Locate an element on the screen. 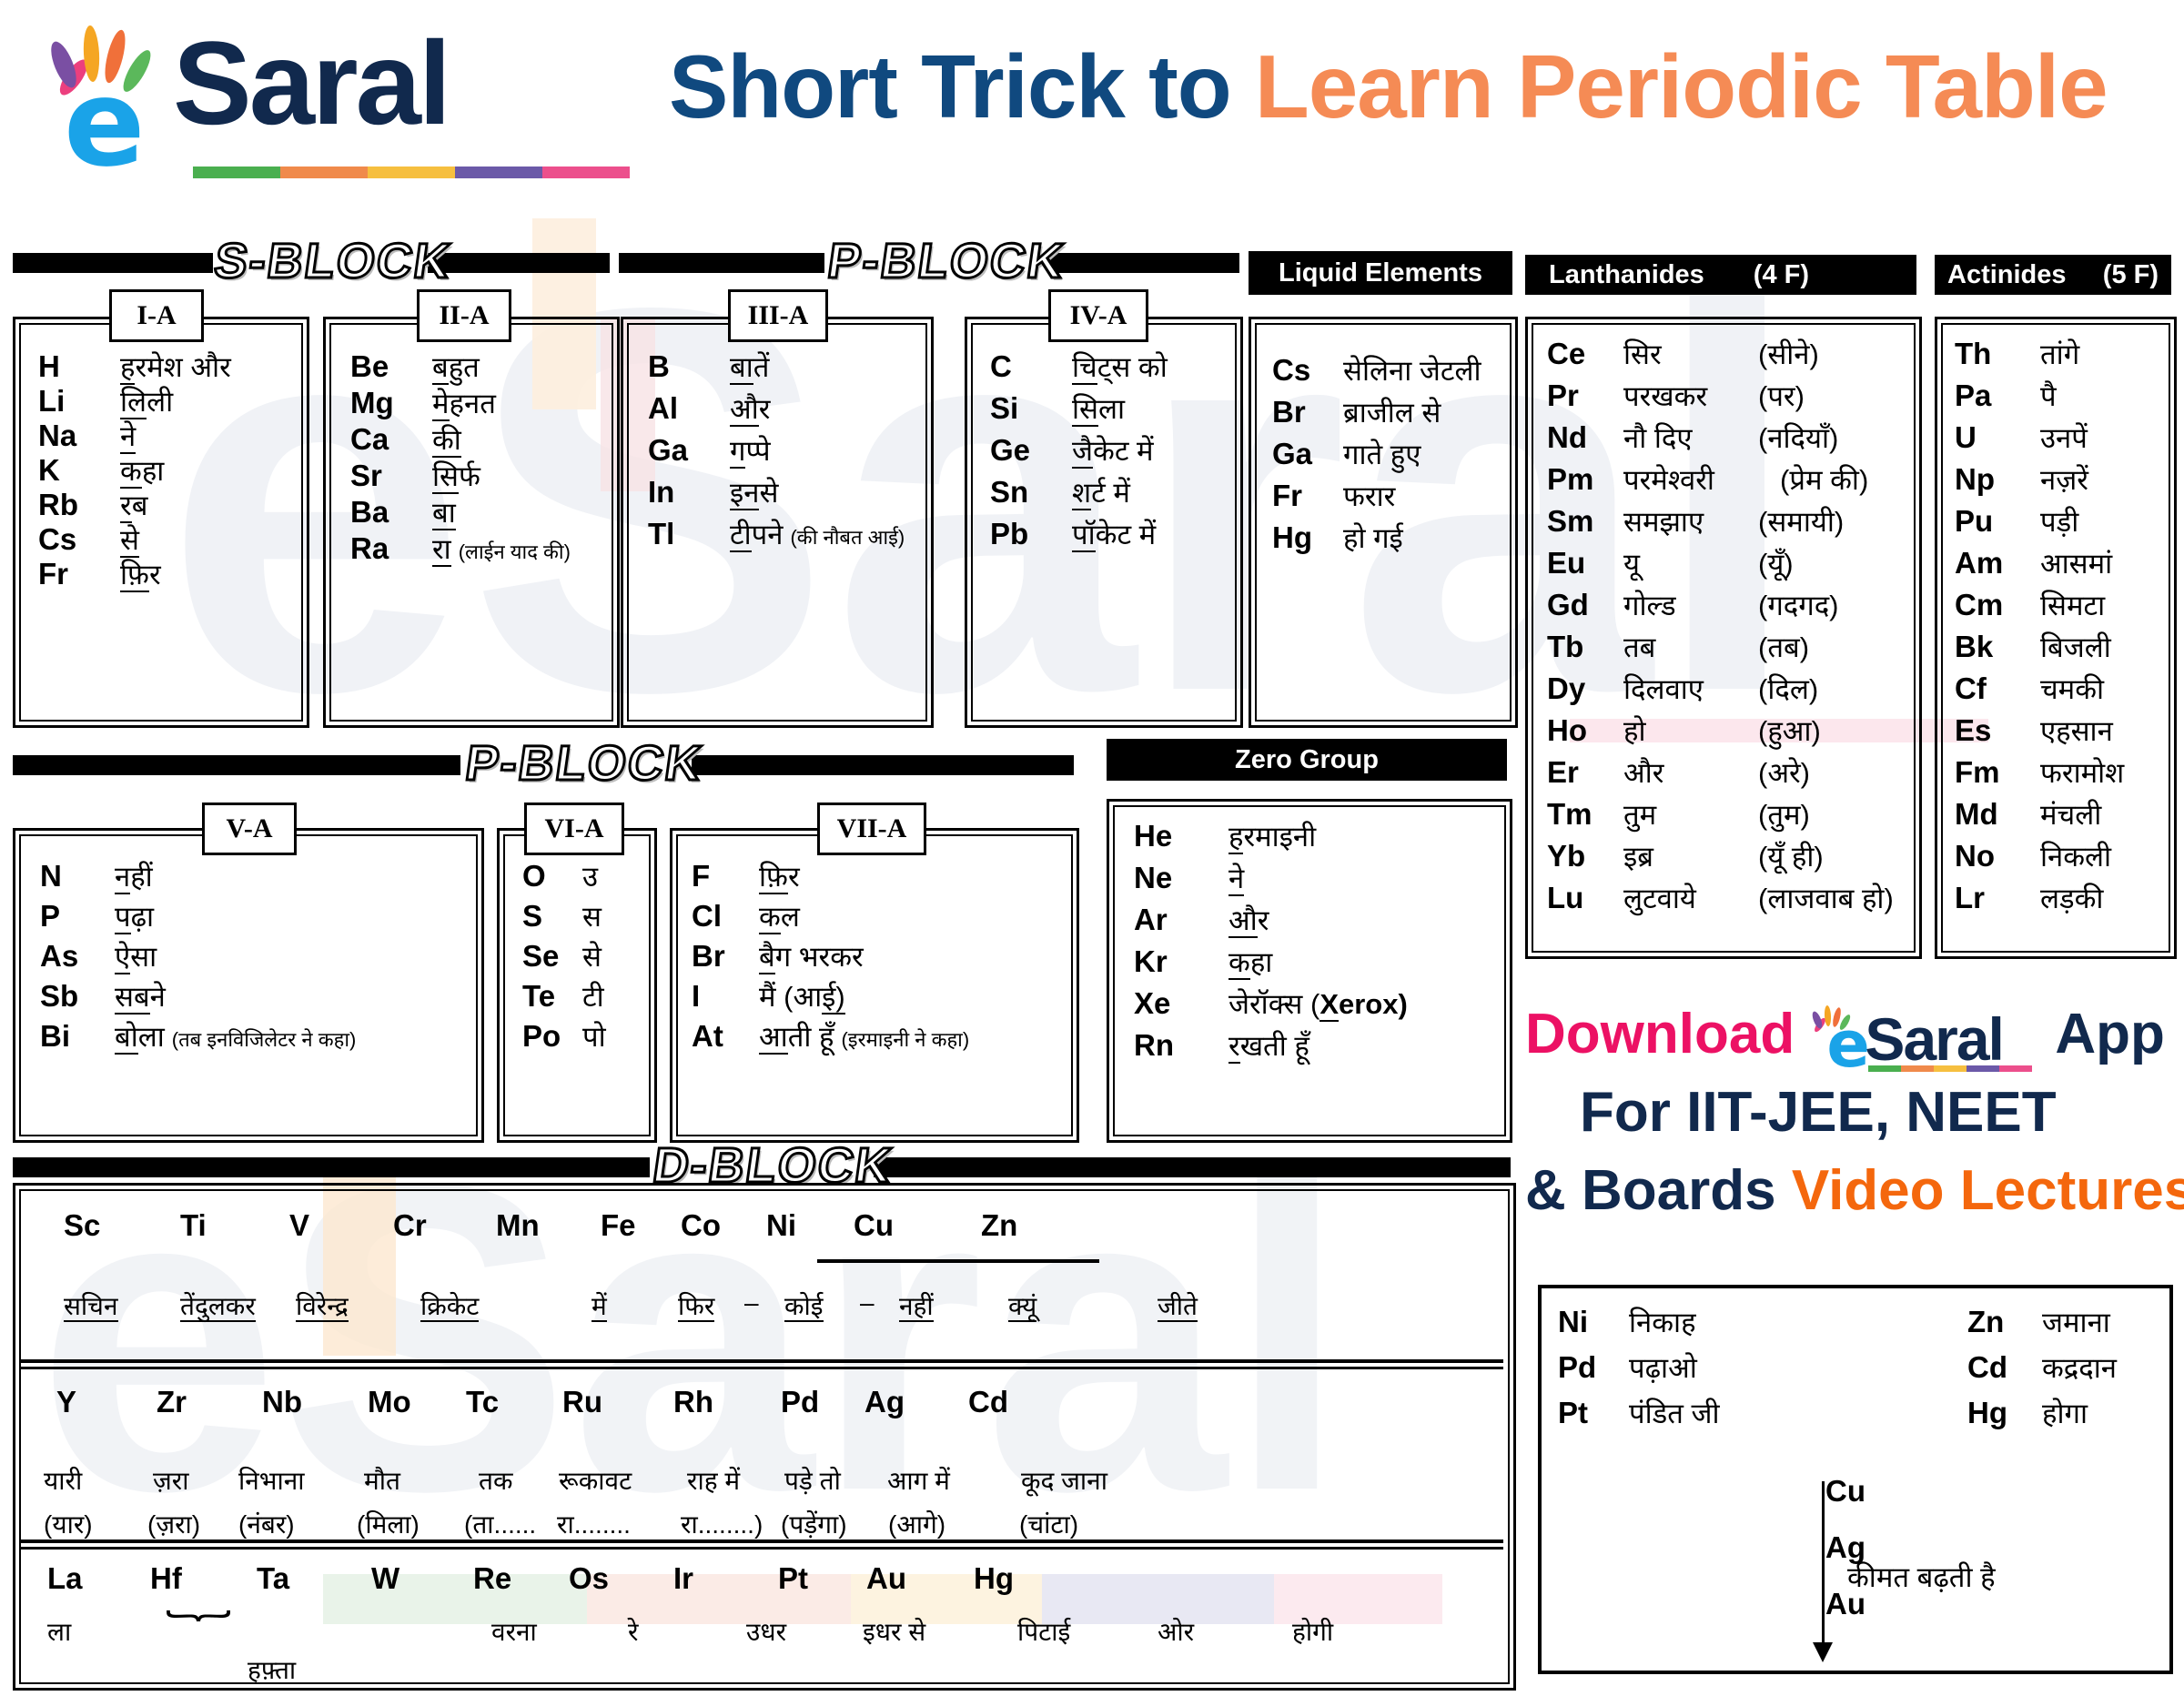  element-mnemonic: जेरॉक्स (Xerox) is located at coordinates (1318, 1005).